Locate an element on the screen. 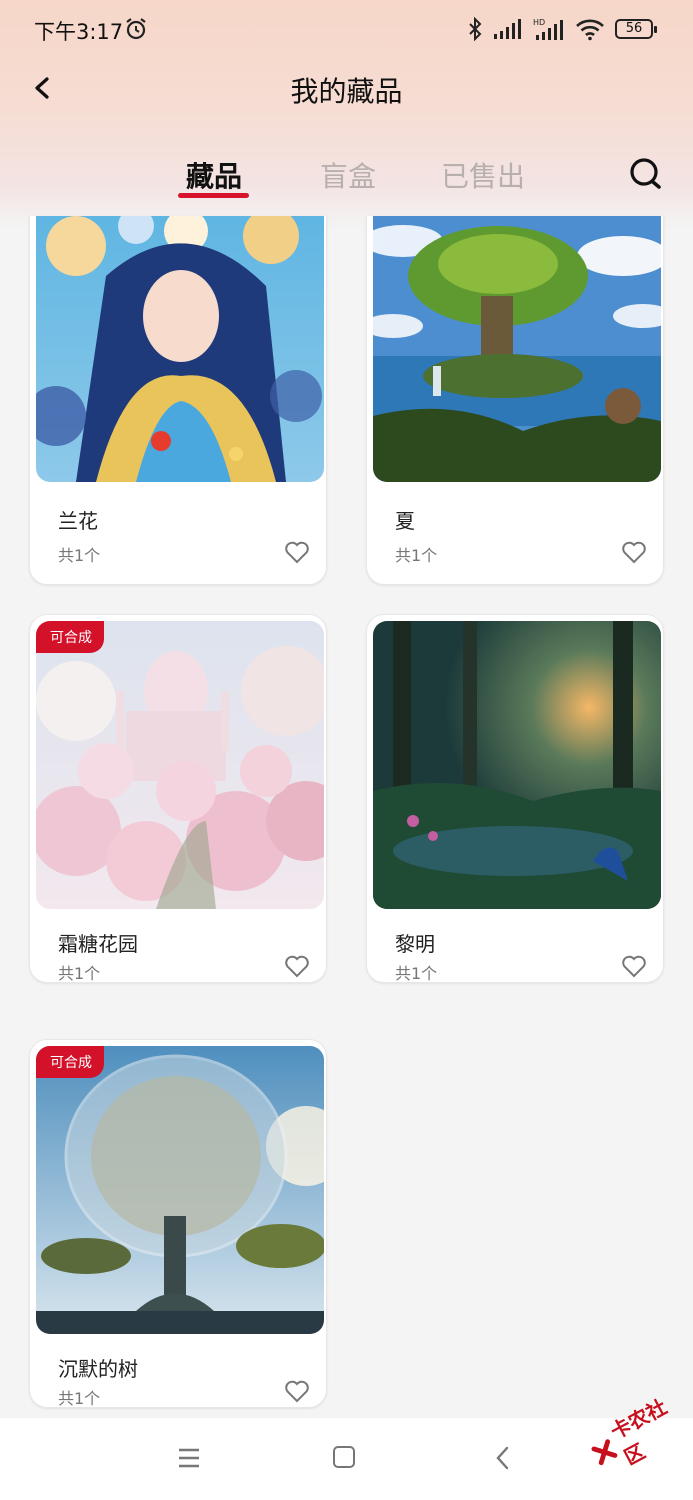  home-icon is located at coordinates (344, 1457).